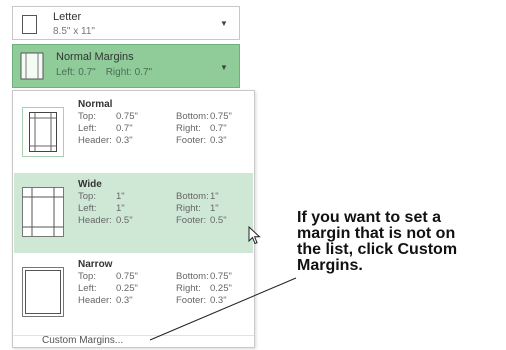  I want to click on paper-size-dimensions: 8.5" x 11", so click(74, 31).